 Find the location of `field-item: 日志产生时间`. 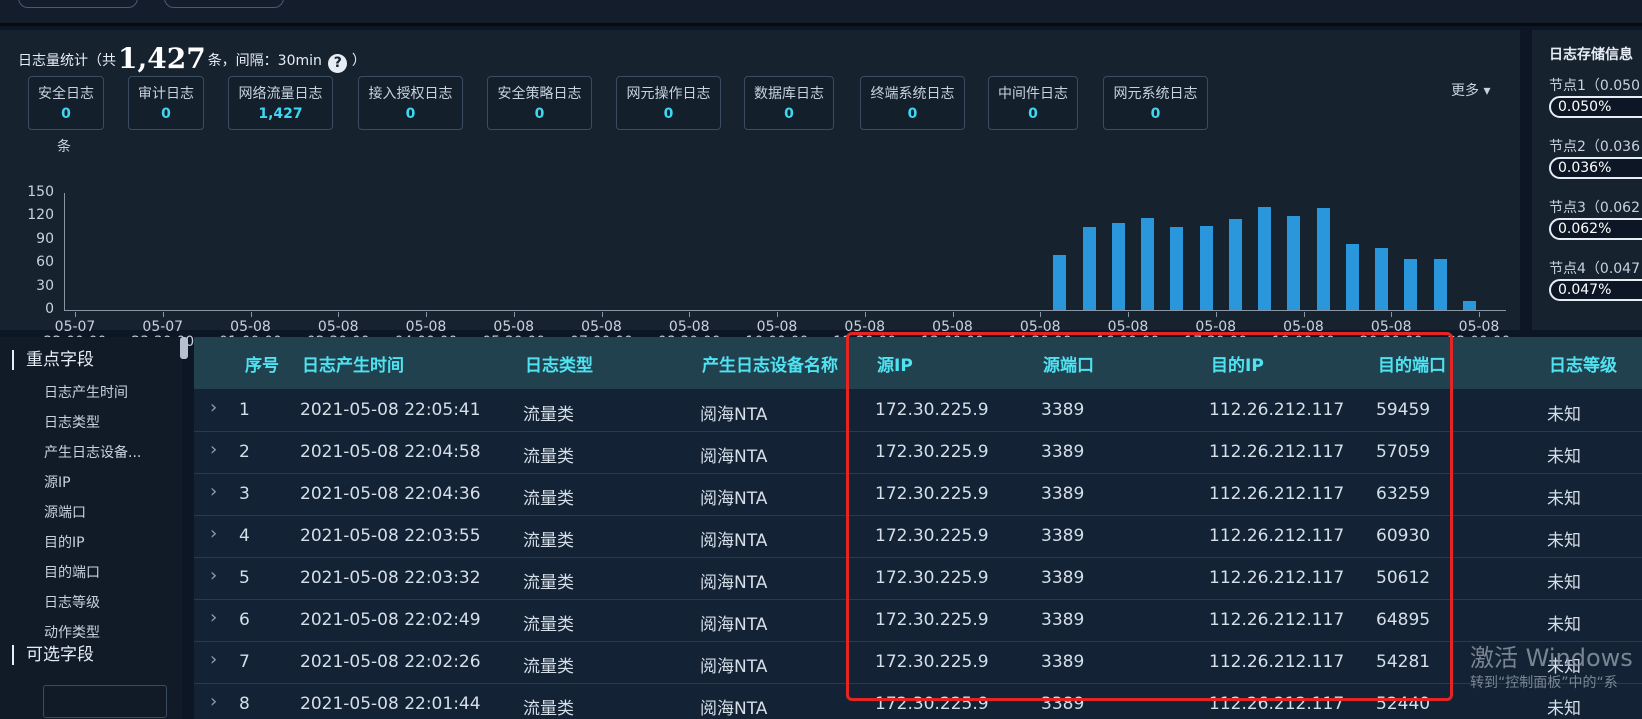

field-item: 日志产生时间 is located at coordinates (86, 392).